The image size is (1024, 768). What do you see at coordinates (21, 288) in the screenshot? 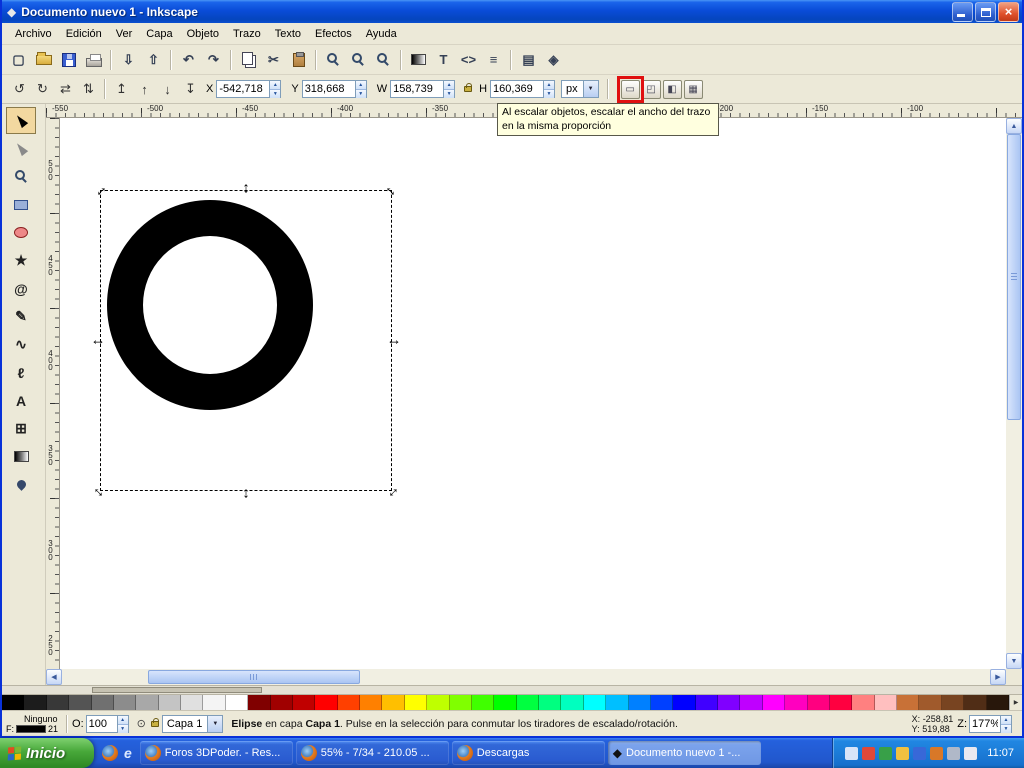
I see `spiral-tool: @` at bounding box center [21, 288].